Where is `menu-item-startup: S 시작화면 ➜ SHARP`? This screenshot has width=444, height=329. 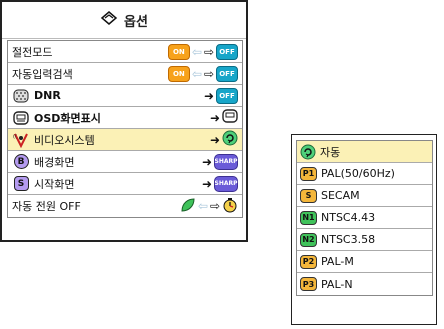 menu-item-startup: S 시작화면 ➜ SHARP is located at coordinates (125, 184).